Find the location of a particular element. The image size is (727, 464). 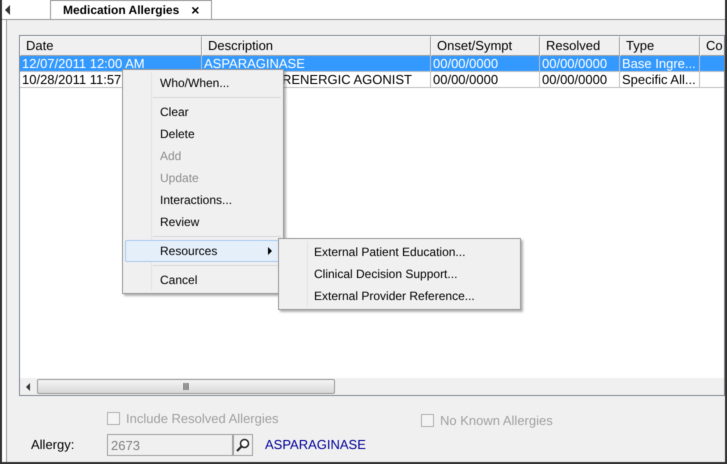

scrollbar-thumb is located at coordinates (186, 386).